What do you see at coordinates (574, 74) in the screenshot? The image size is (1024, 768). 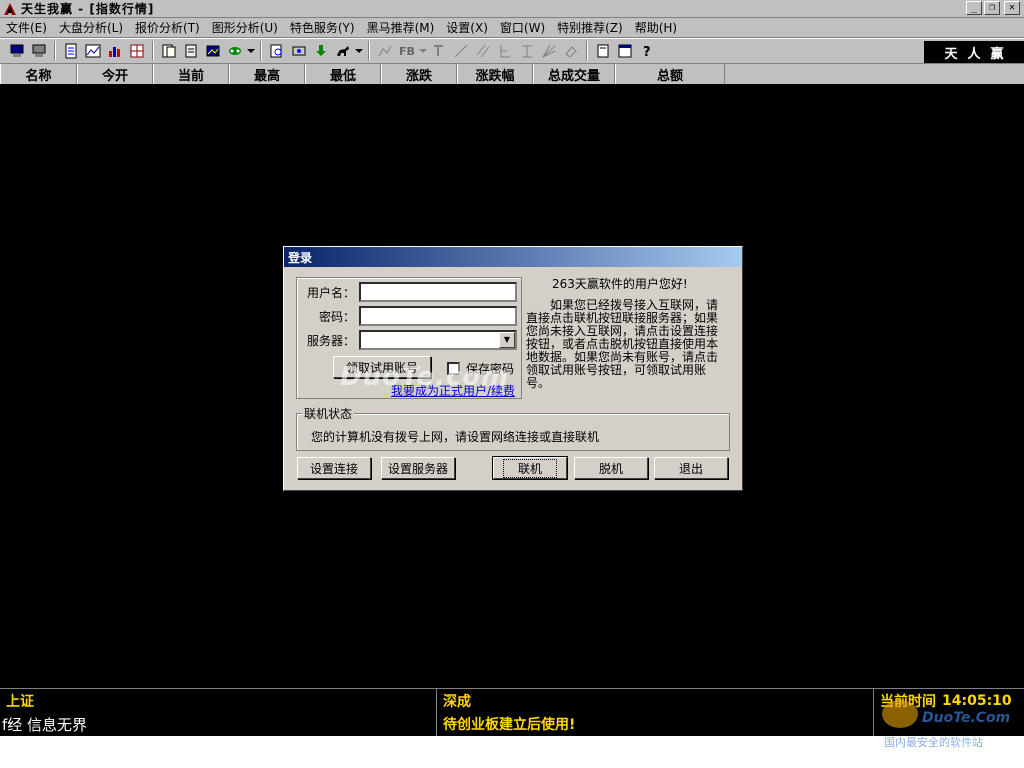 I see `column-volume: 总成交量` at bounding box center [574, 74].